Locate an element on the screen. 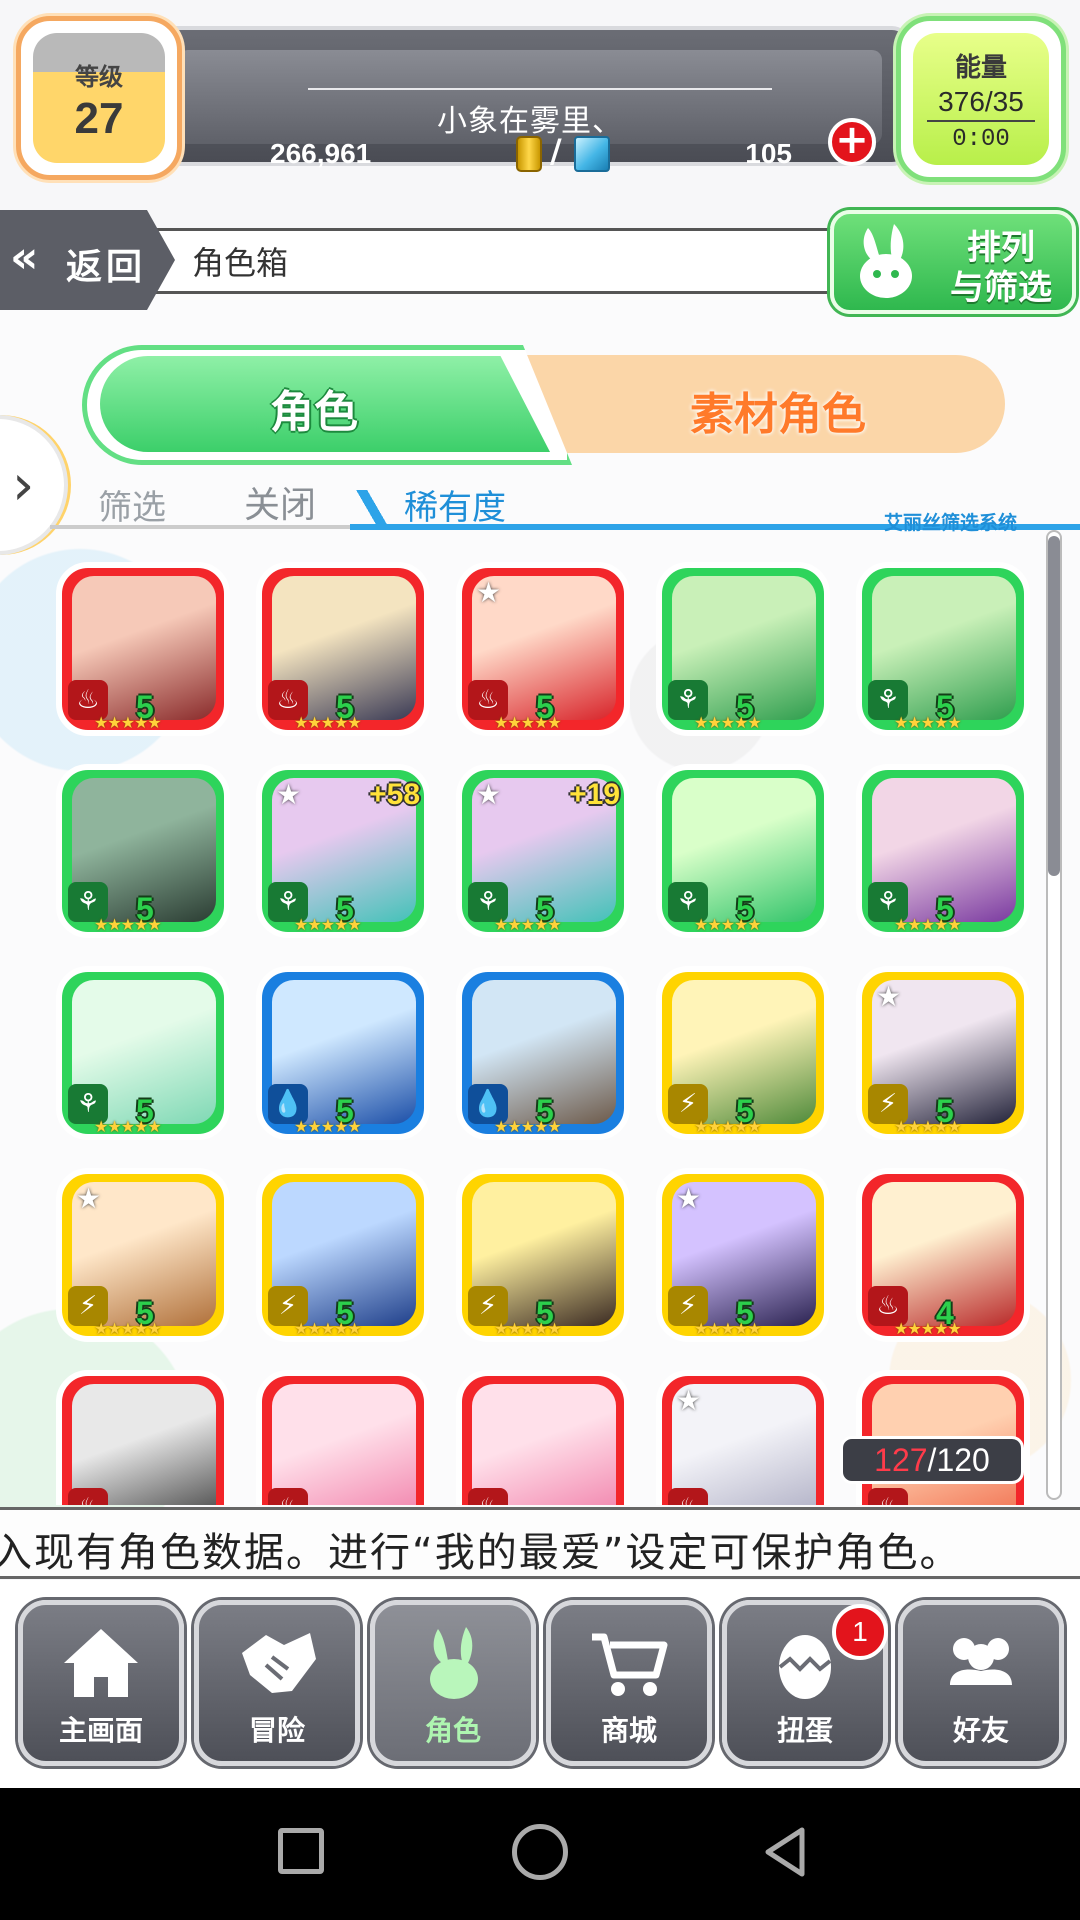  nav-characters-button: 角色 is located at coordinates (453, 1683).